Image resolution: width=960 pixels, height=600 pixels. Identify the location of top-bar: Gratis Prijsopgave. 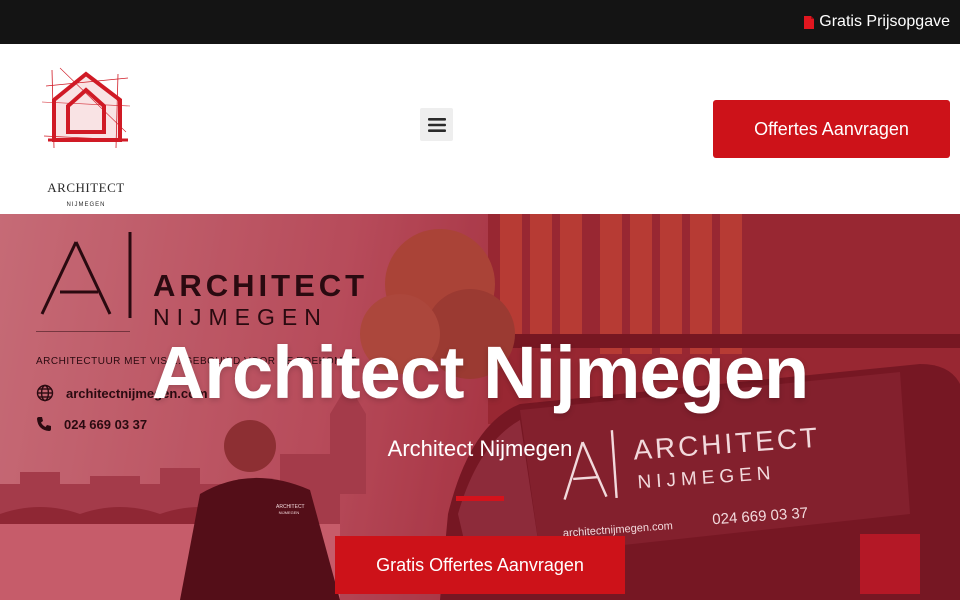
(480, 22).